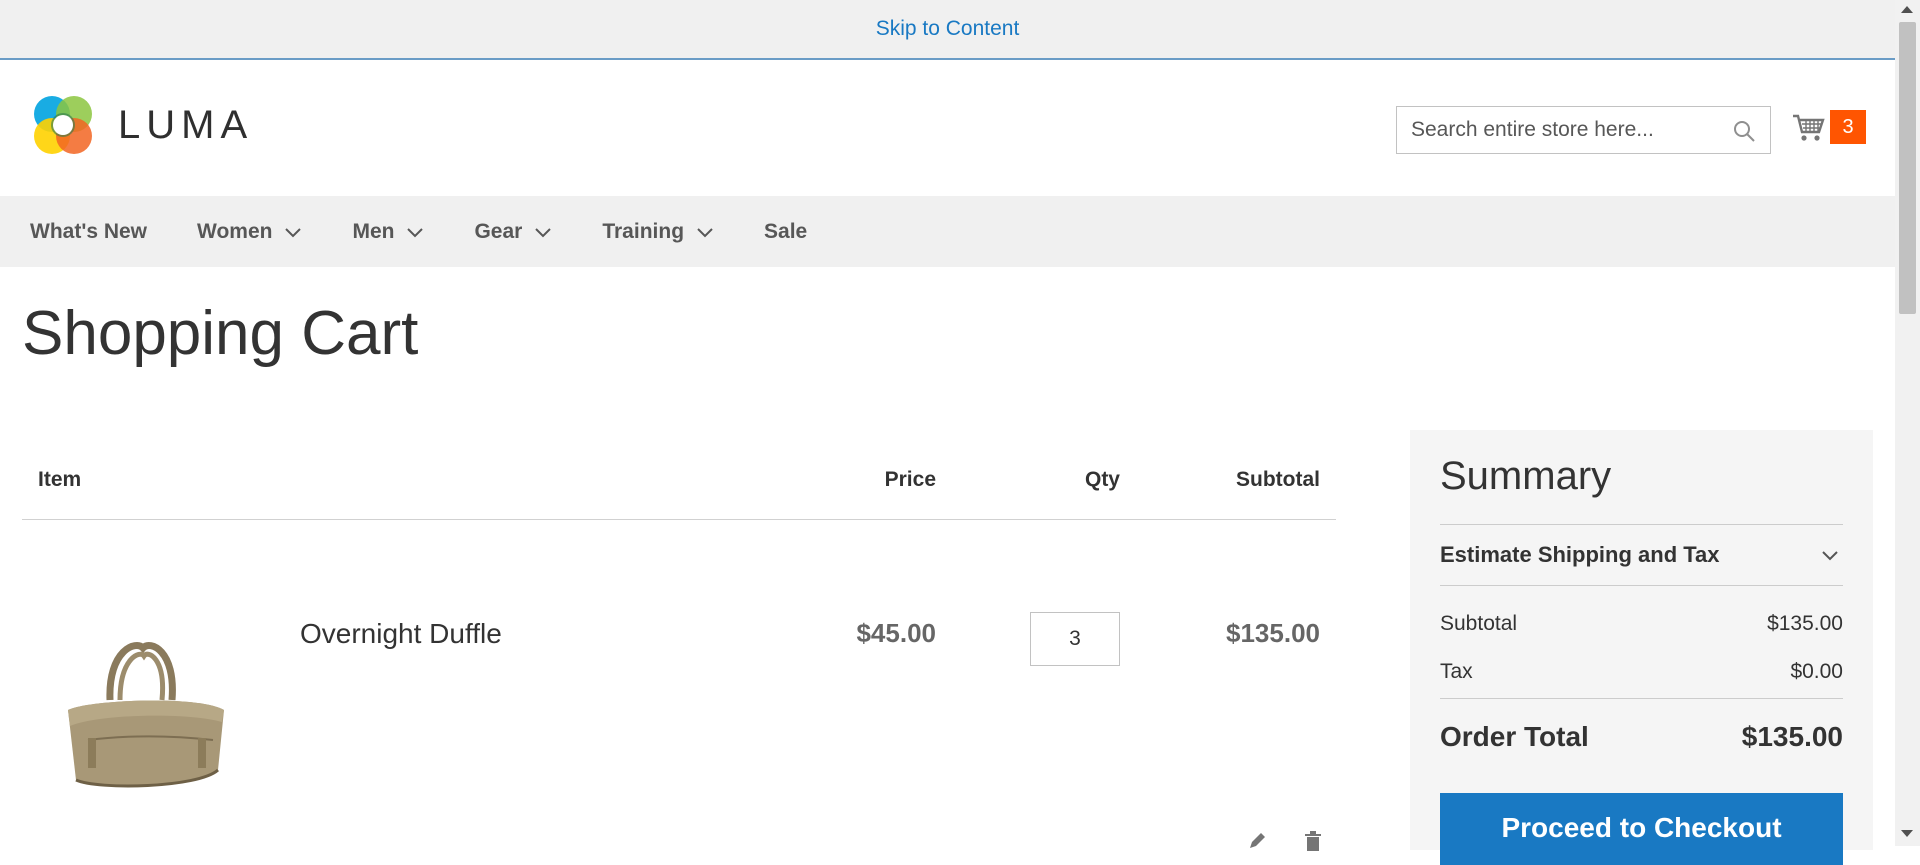 Image resolution: width=1920 pixels, height=865 pixels. I want to click on column-header-item: Item, so click(60, 479).